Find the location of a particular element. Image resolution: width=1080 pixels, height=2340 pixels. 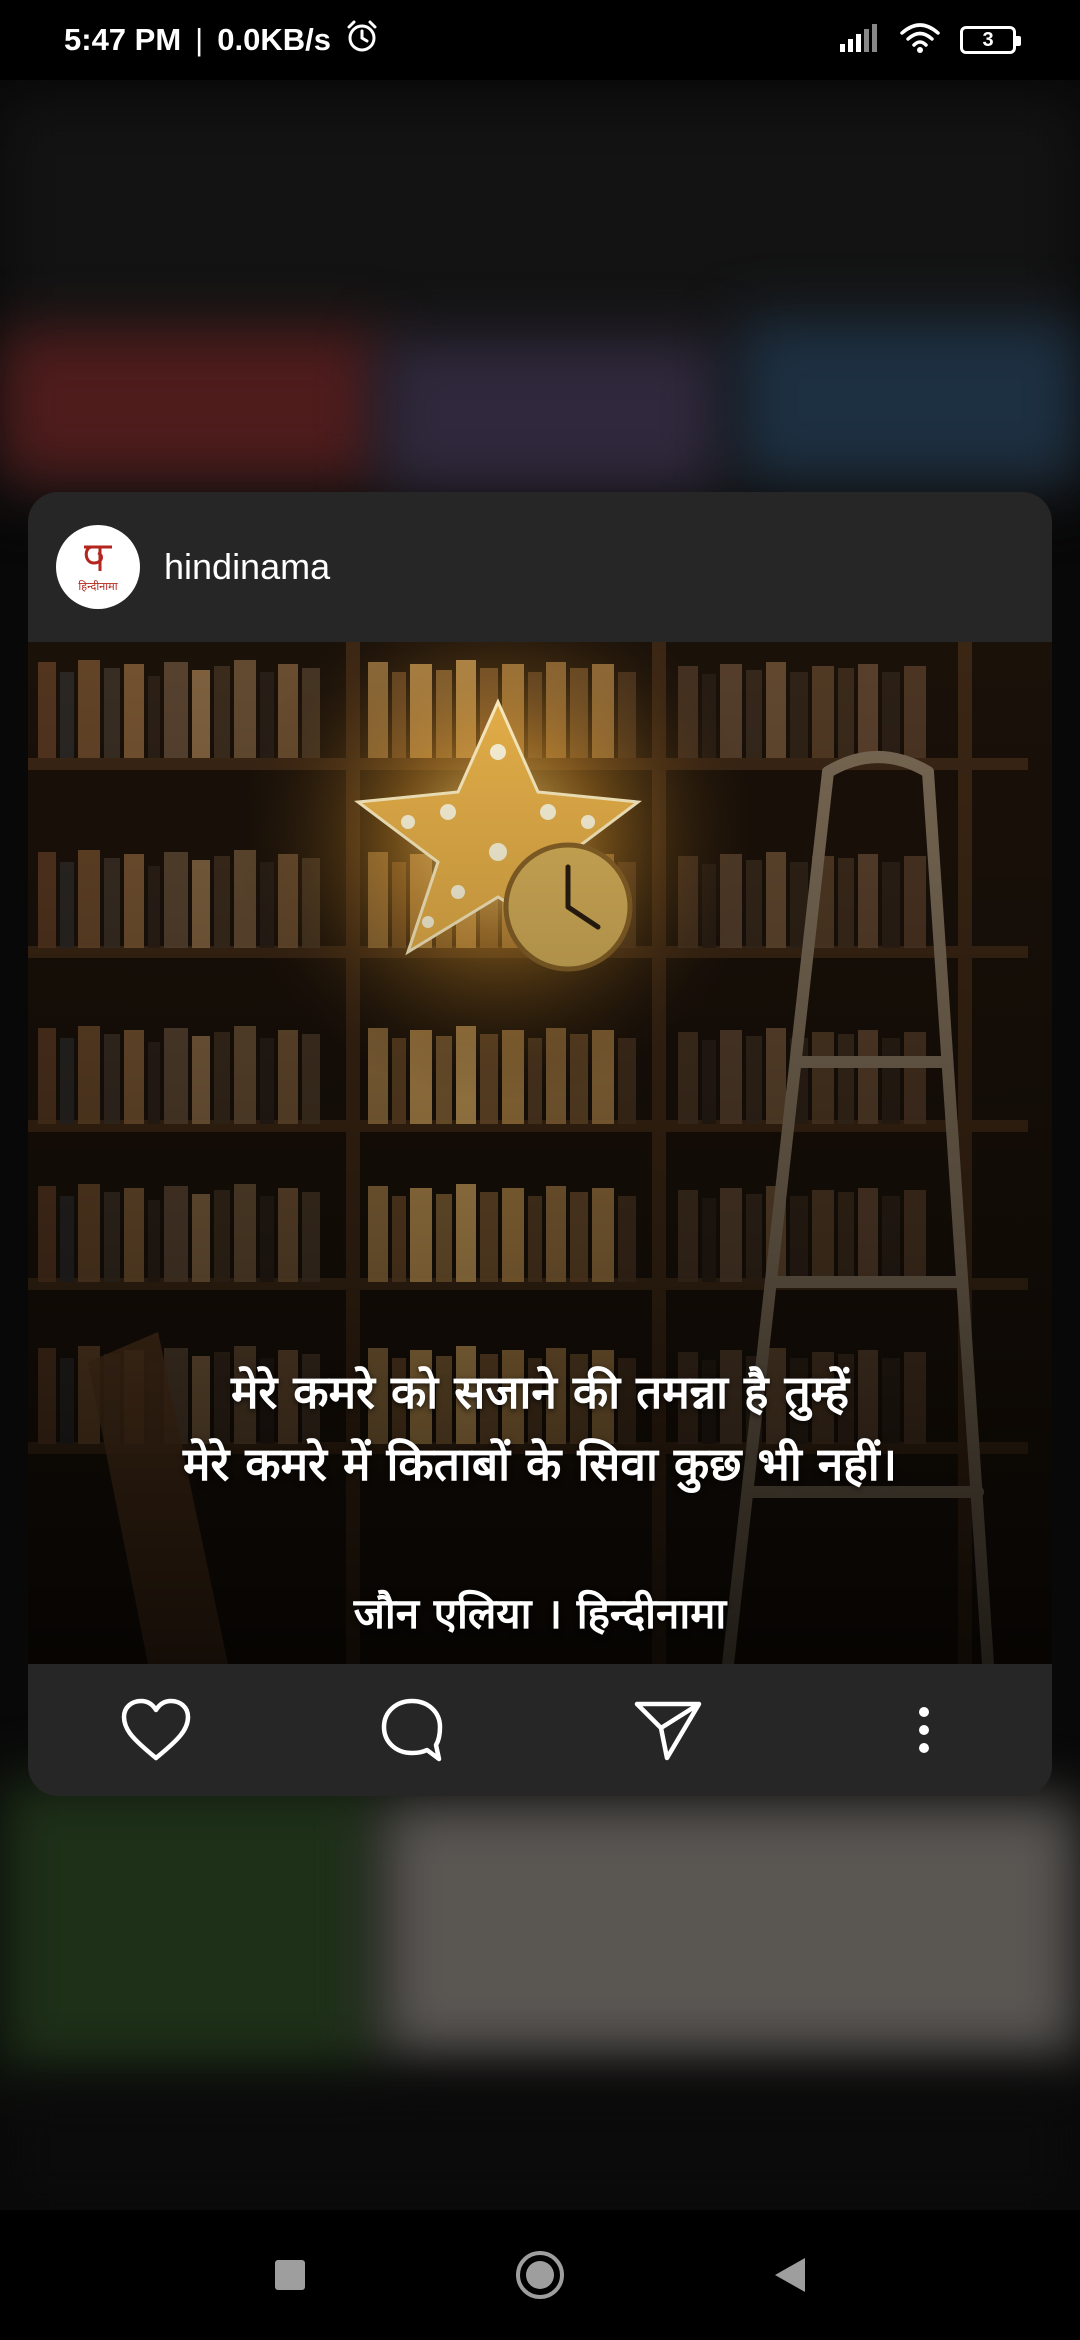

status-time: 5:47 PM is located at coordinates (123, 39).